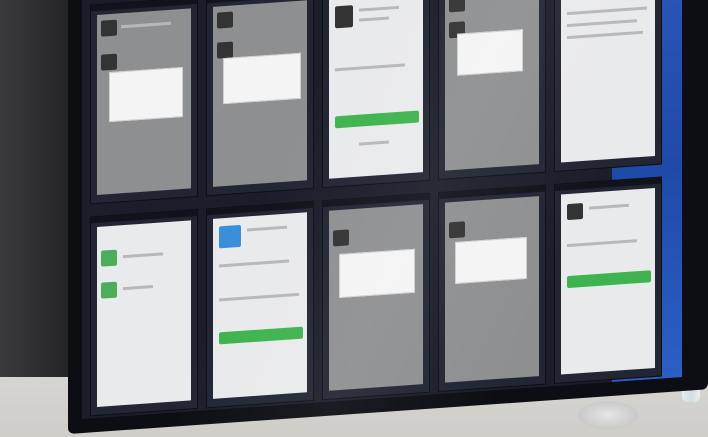 This screenshot has width=708, height=437. What do you see at coordinates (344, 17) in the screenshot?
I see `avatar` at bounding box center [344, 17].